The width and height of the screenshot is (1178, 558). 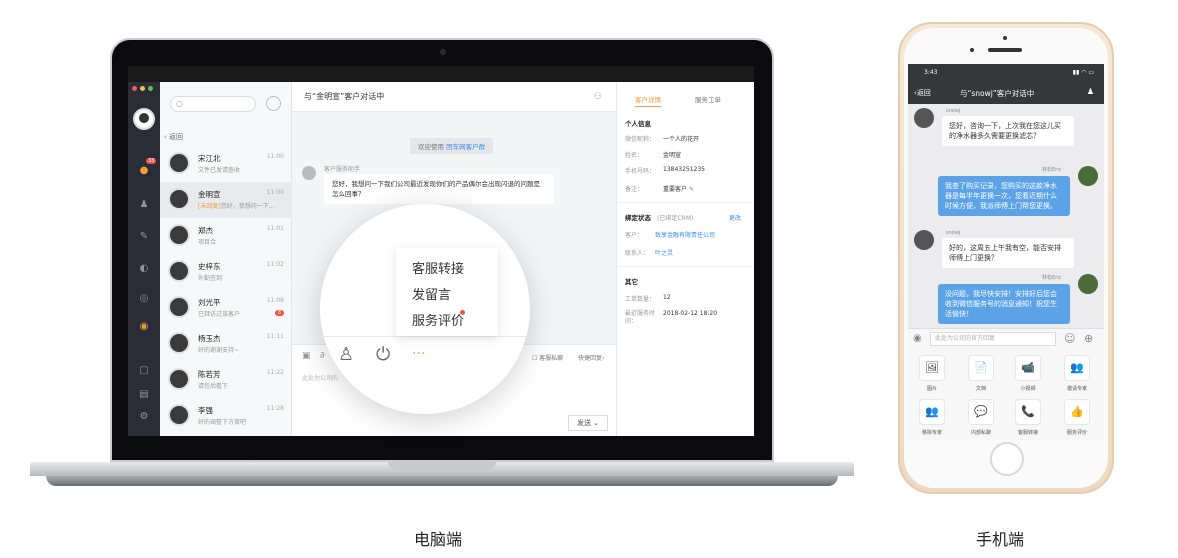 I want to click on customer-link: 致享金融有限责任公司, so click(x=685, y=234).